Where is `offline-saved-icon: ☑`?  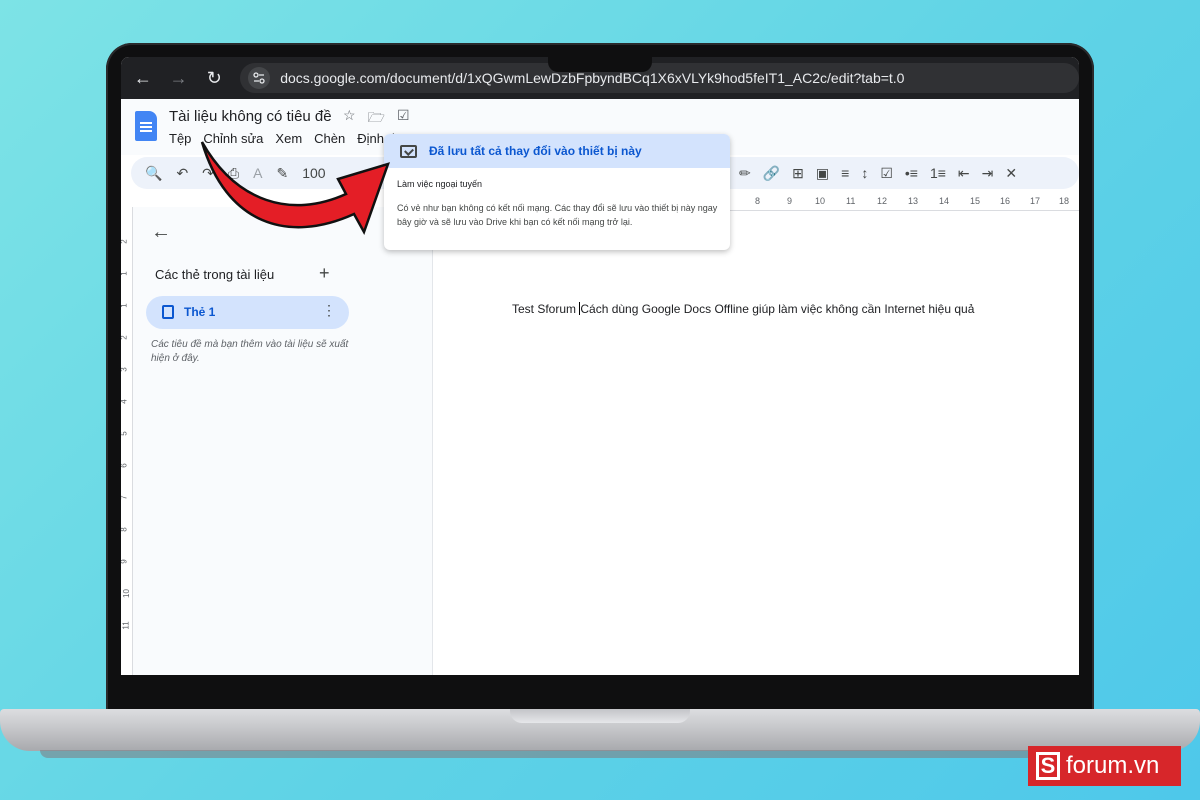 offline-saved-icon: ☑ is located at coordinates (403, 119).